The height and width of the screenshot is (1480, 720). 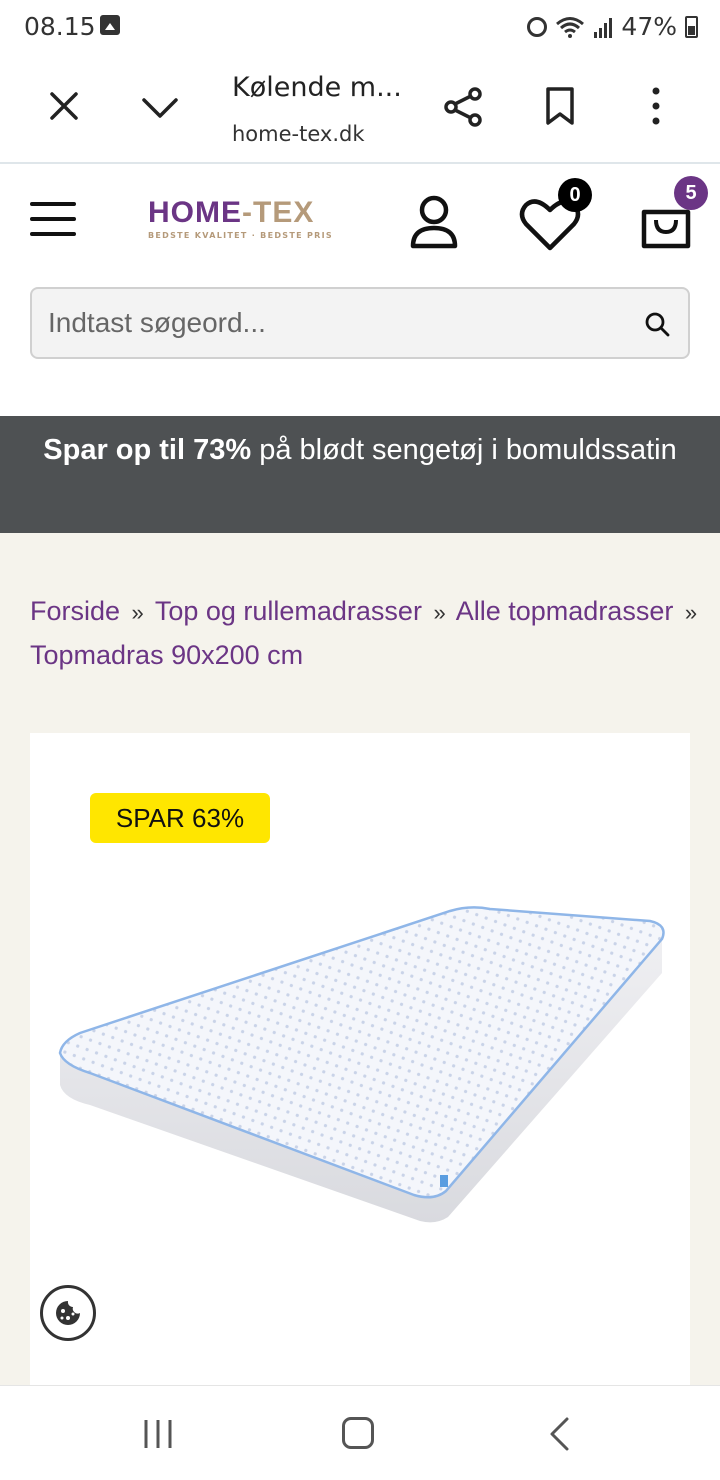 I want to click on status-bar: 08.15 47%, so click(x=360, y=27).